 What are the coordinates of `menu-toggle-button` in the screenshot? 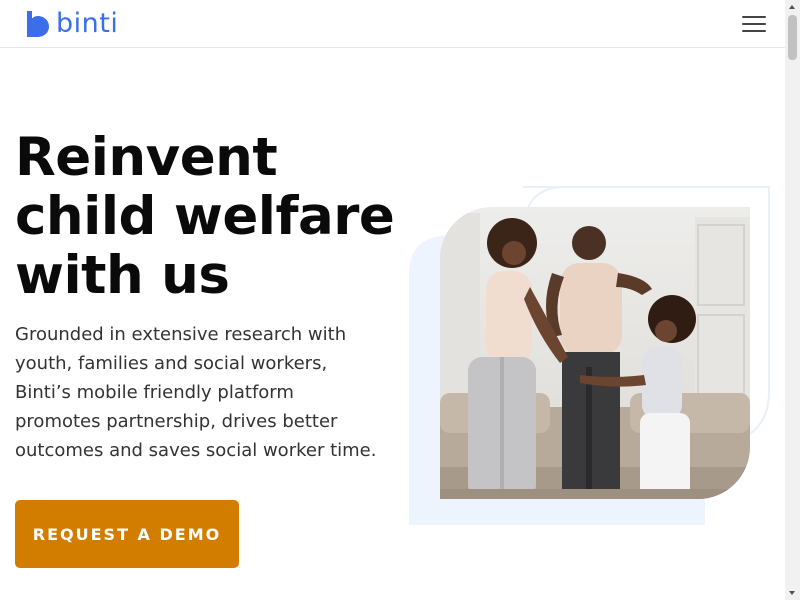 It's located at (754, 24).